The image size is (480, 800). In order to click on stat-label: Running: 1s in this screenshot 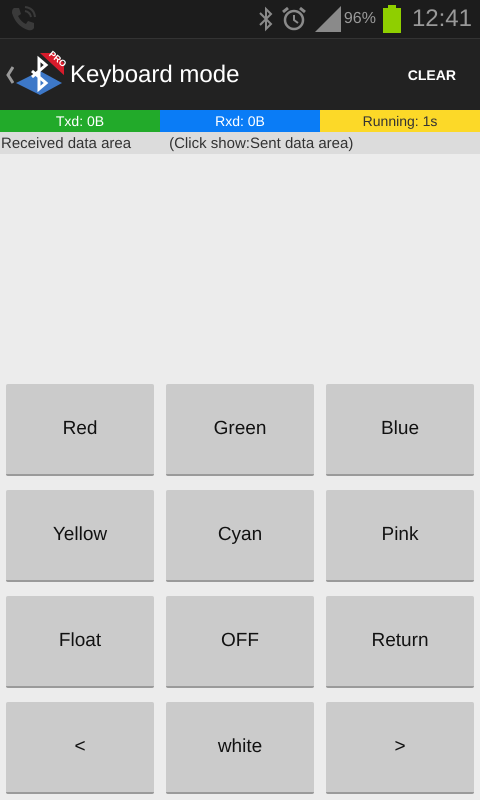, I will do `click(400, 121)`.